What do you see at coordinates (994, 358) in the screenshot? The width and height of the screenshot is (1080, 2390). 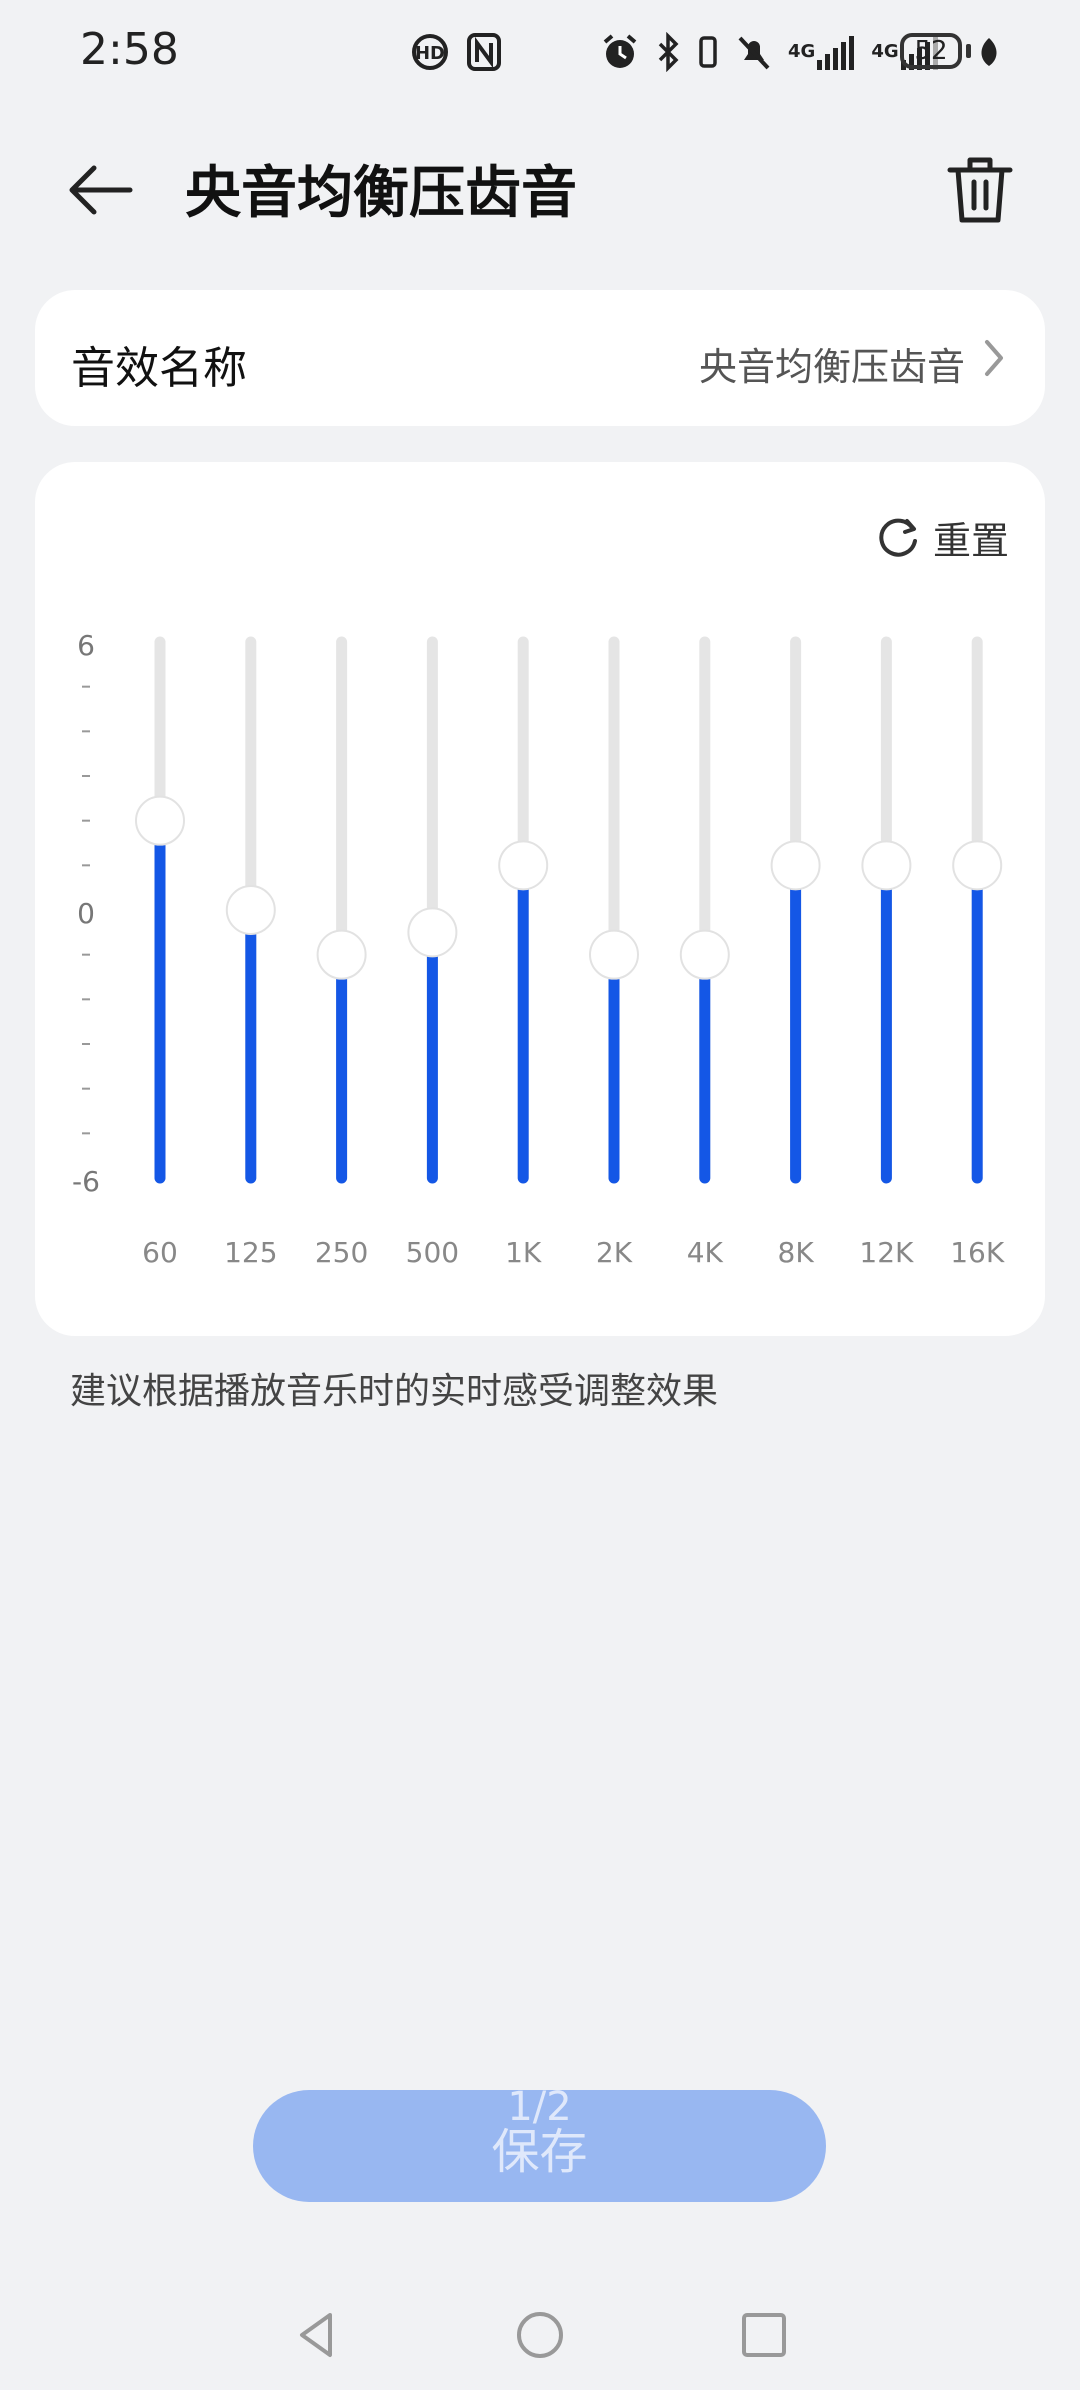 I see `chevron-right-icon` at bounding box center [994, 358].